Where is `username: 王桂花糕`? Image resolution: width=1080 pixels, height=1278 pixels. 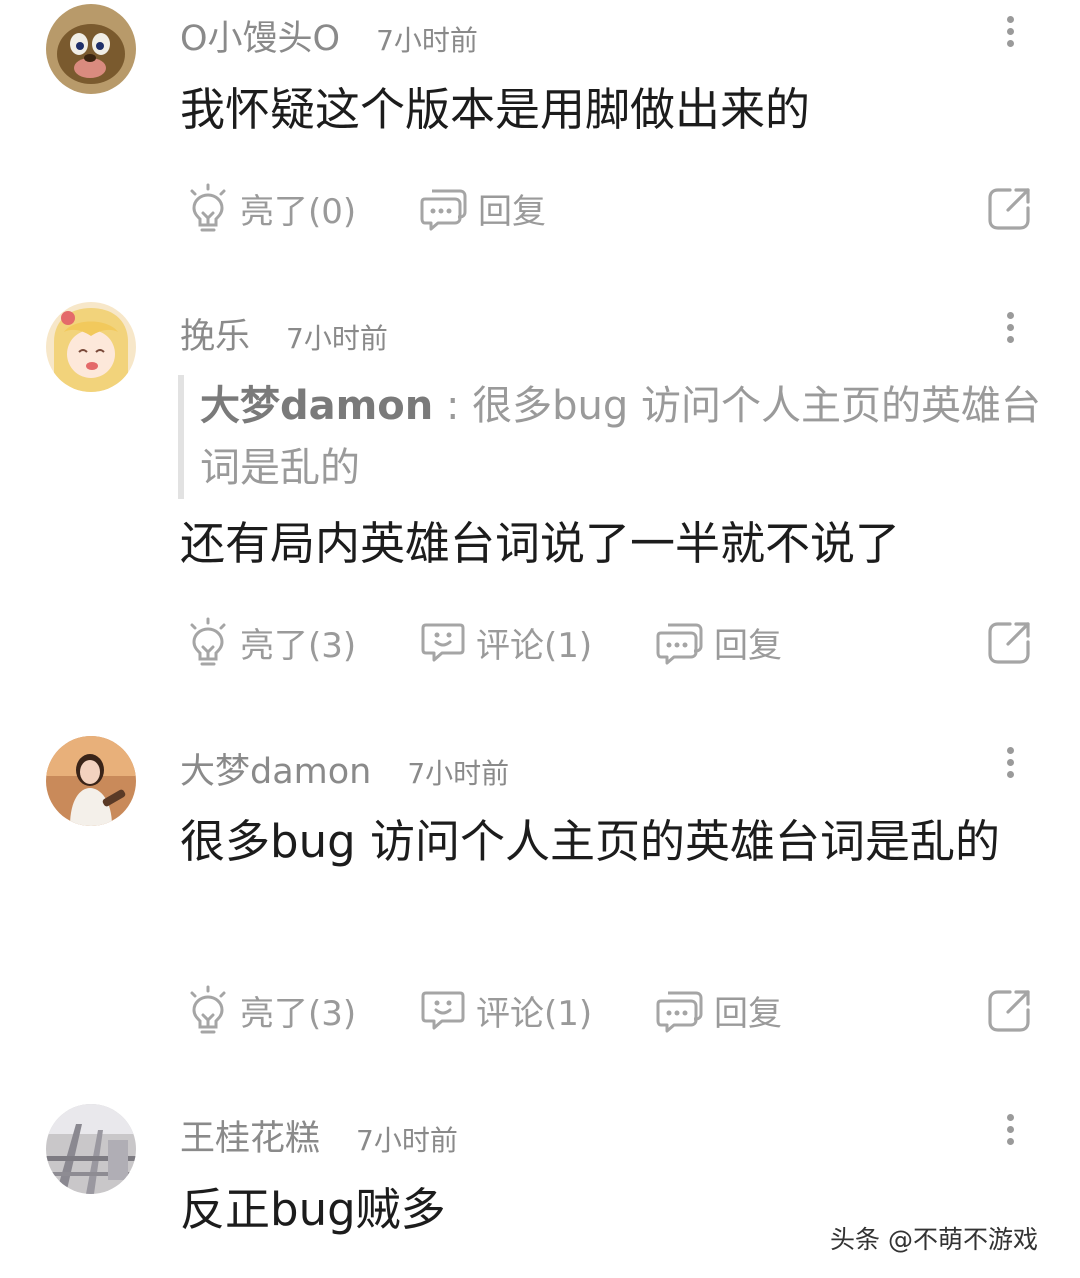 username: 王桂花糕 is located at coordinates (250, 1135).